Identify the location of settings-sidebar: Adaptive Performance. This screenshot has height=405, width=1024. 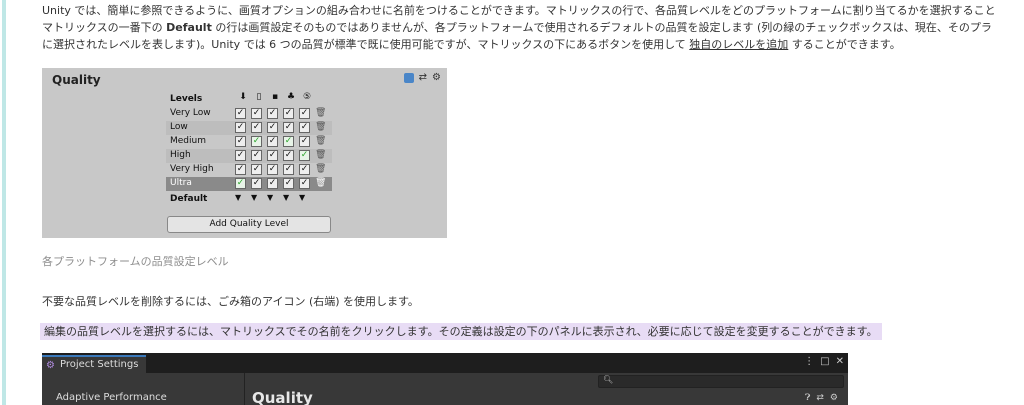
(142, 397).